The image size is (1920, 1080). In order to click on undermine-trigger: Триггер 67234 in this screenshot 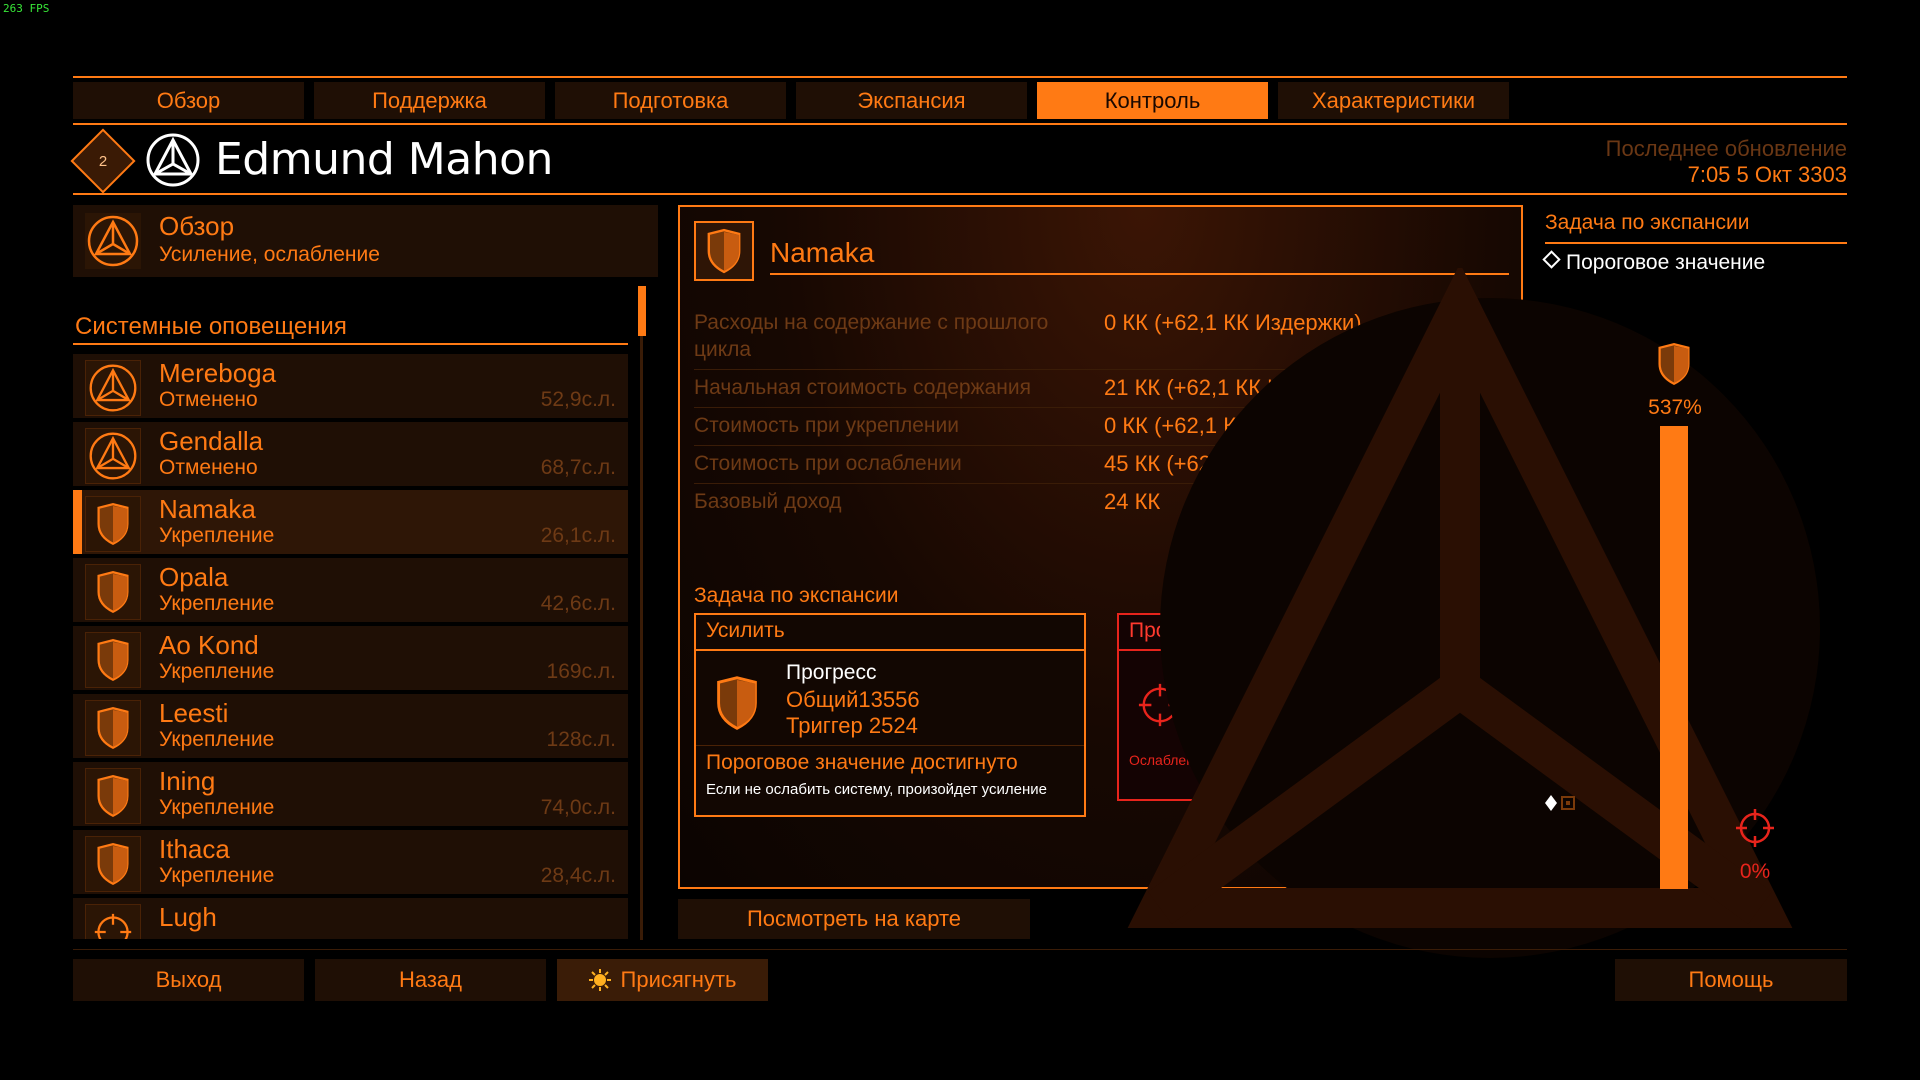, I will do `click(1281, 725)`.